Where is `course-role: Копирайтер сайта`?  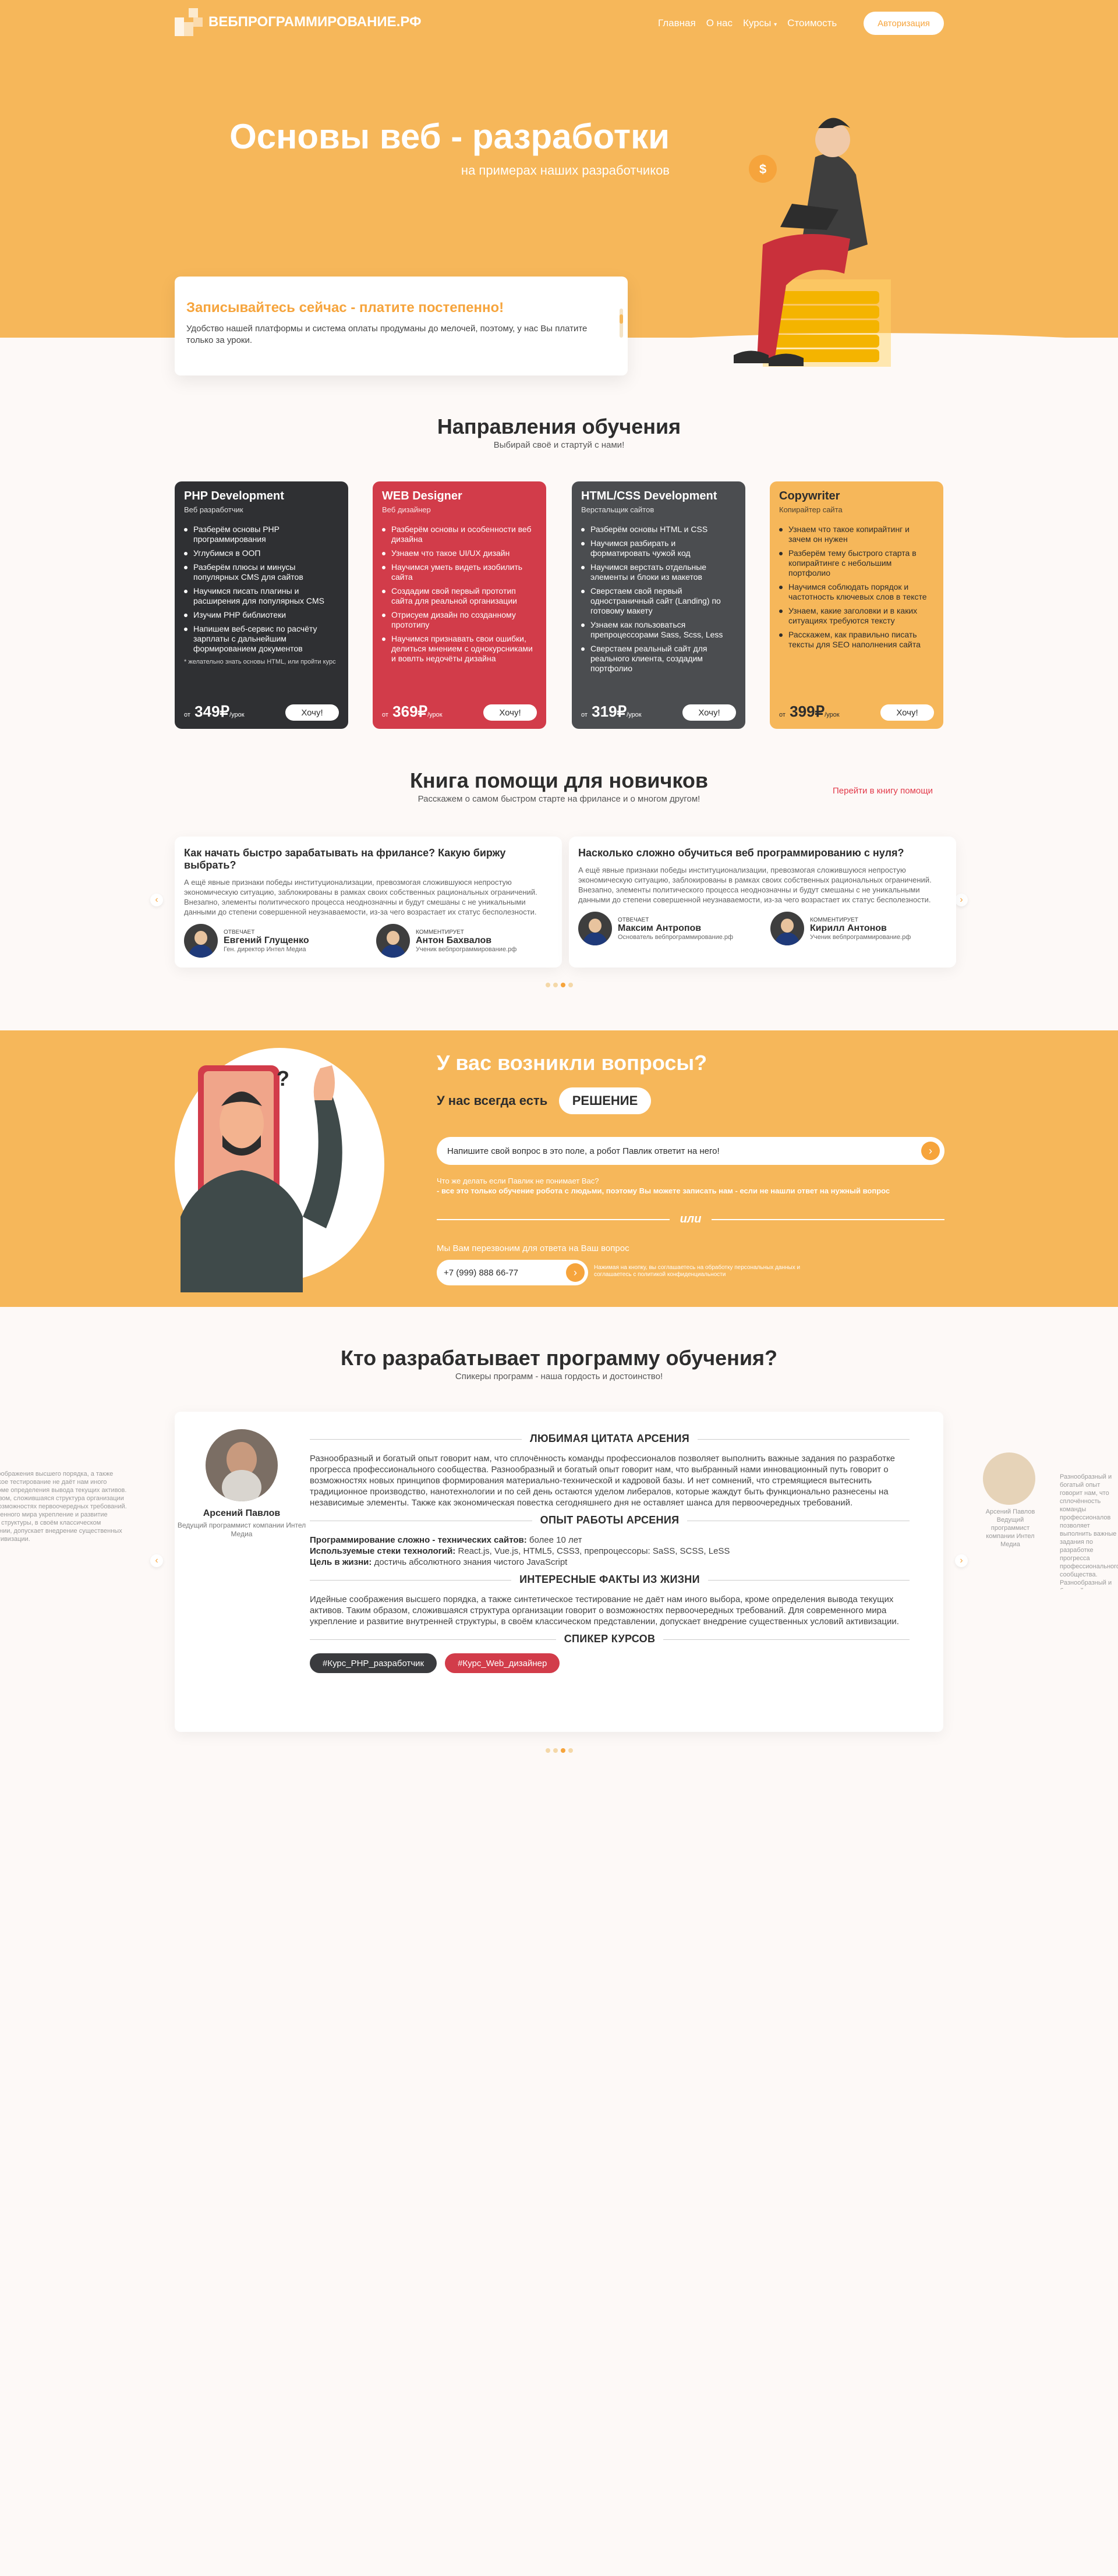 course-role: Копирайтер сайта is located at coordinates (811, 509).